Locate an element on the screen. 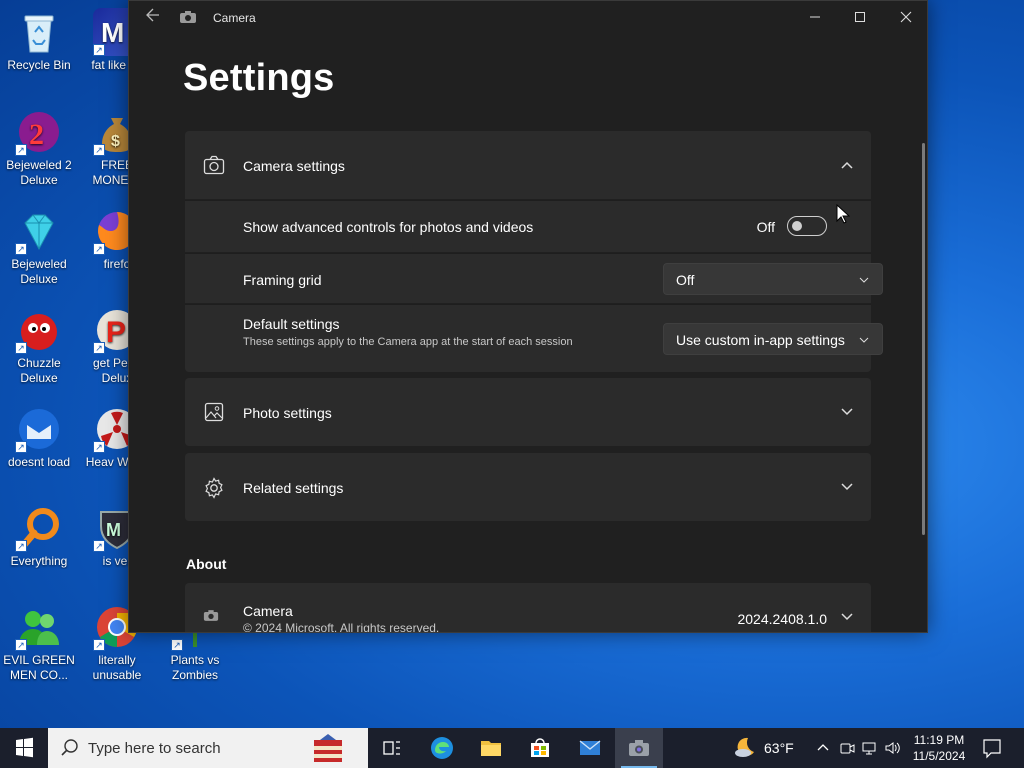 This screenshot has width=1024, height=768. taskbar-clock: 11:19 PM 11/5/2024 is located at coordinates (939, 748).